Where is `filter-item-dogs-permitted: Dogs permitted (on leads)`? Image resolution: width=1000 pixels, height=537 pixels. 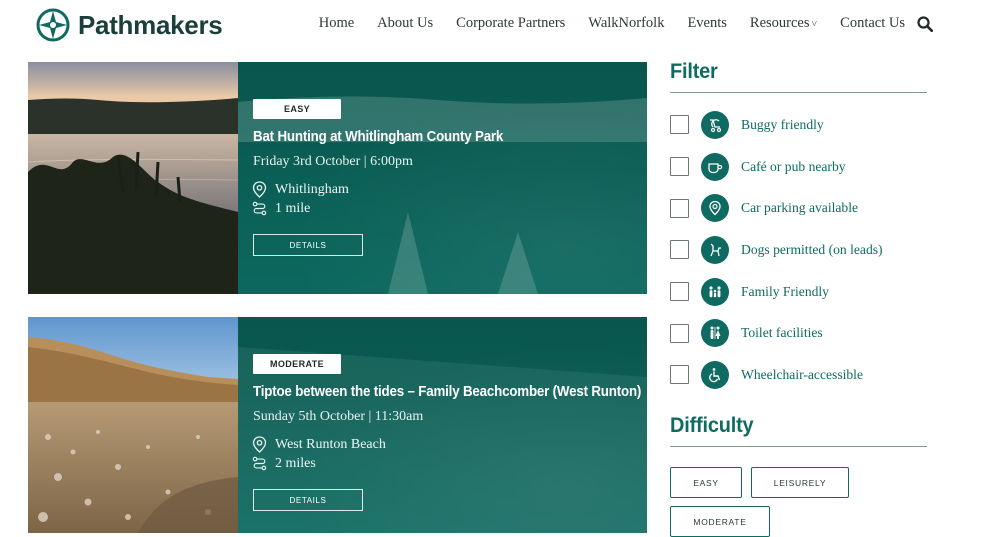 filter-item-dogs-permitted: Dogs permitted (on leads) is located at coordinates (798, 250).